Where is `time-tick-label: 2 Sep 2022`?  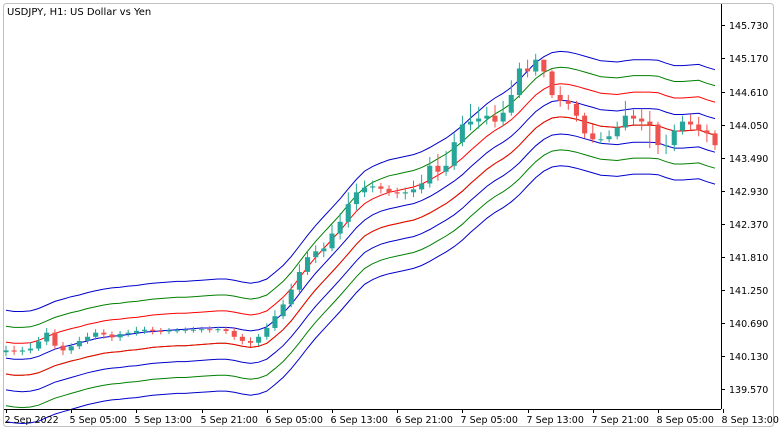 time-tick-label: 2 Sep 2022 is located at coordinates (32, 420).